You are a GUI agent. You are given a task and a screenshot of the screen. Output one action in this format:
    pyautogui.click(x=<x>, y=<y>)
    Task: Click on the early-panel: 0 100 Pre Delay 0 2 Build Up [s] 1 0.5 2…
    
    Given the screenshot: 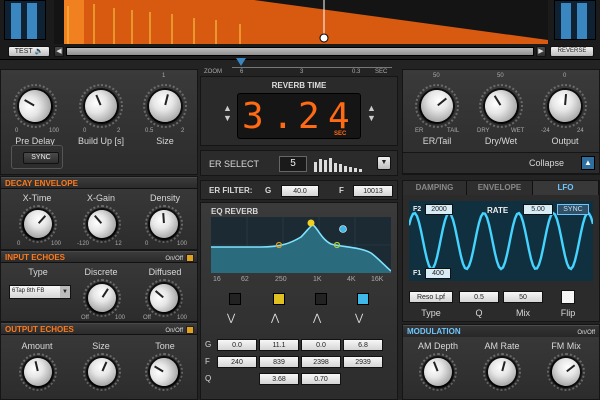 What is the action you would take?
    pyautogui.click(x=99, y=122)
    